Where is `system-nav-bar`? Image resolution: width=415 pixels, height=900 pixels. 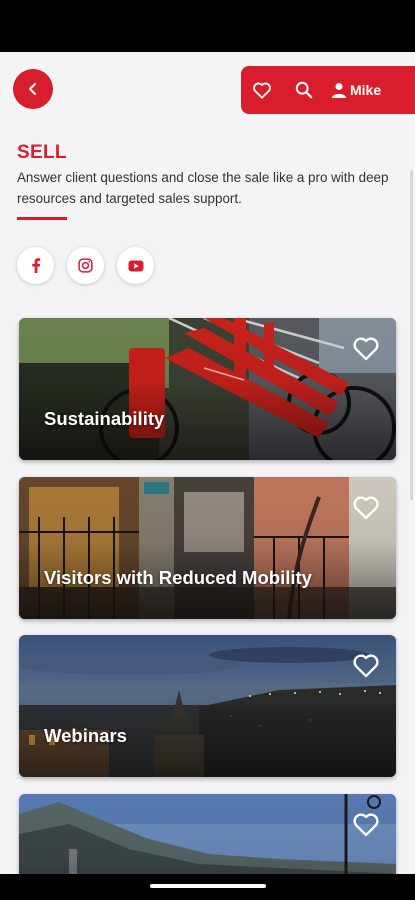
system-nav-bar is located at coordinates (207, 887).